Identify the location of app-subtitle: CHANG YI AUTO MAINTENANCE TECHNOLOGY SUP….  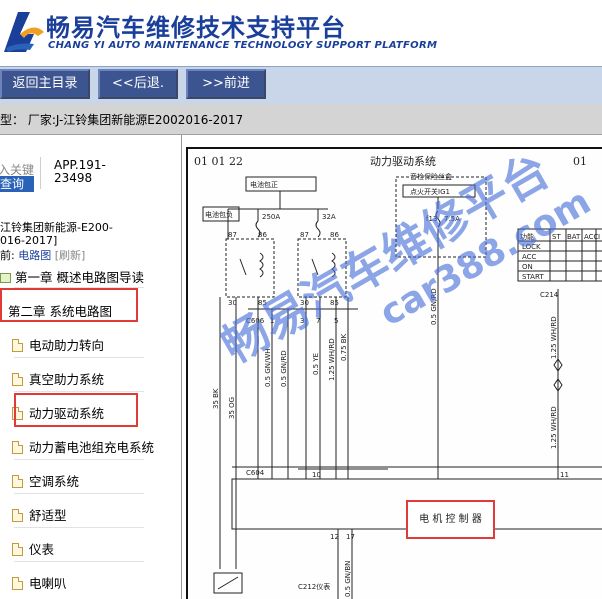
(243, 45).